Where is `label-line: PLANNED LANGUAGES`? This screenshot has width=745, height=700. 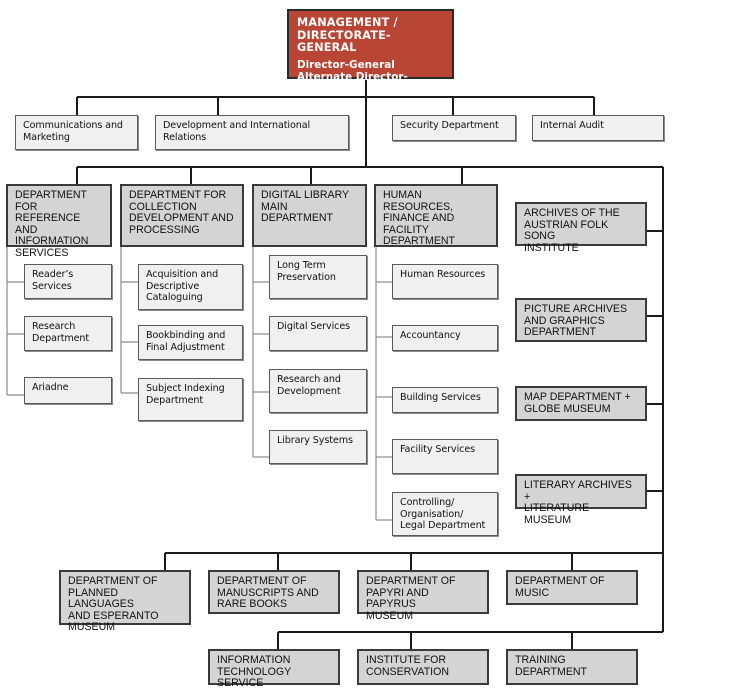
label-line: PLANNED LANGUAGES is located at coordinates (101, 598).